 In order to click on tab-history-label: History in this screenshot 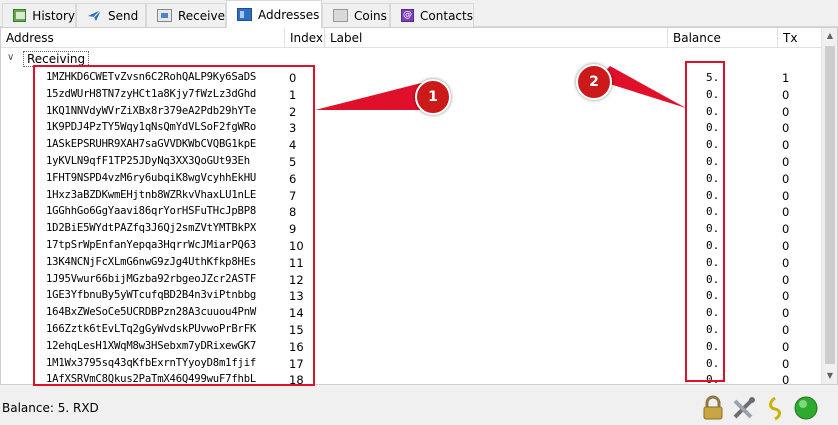, I will do `click(53, 15)`.